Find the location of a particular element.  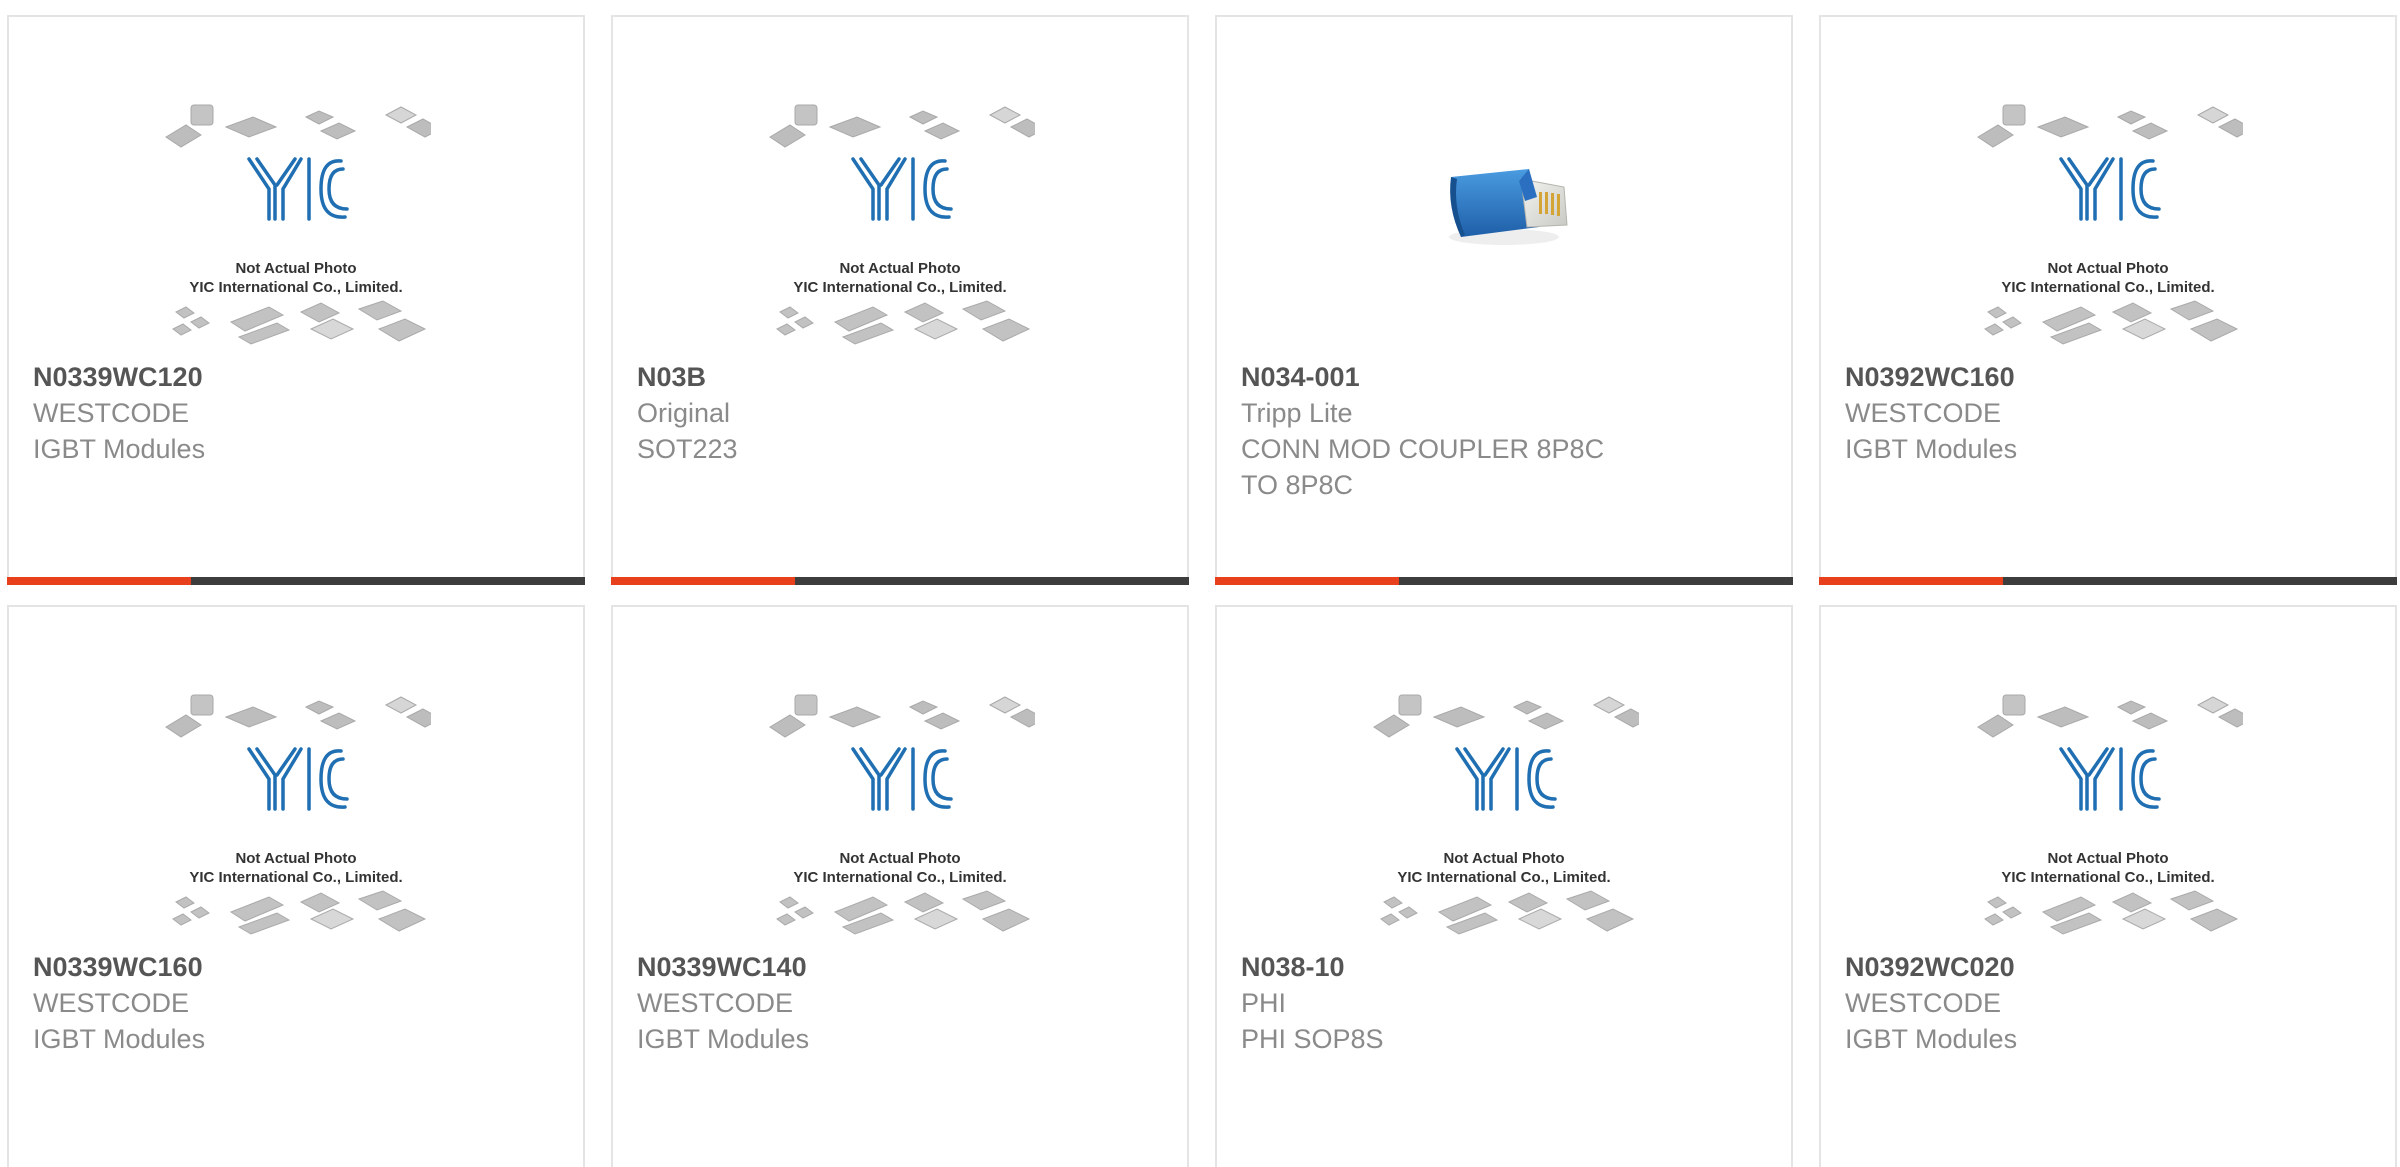

part-number: N03B is located at coordinates (902, 377).